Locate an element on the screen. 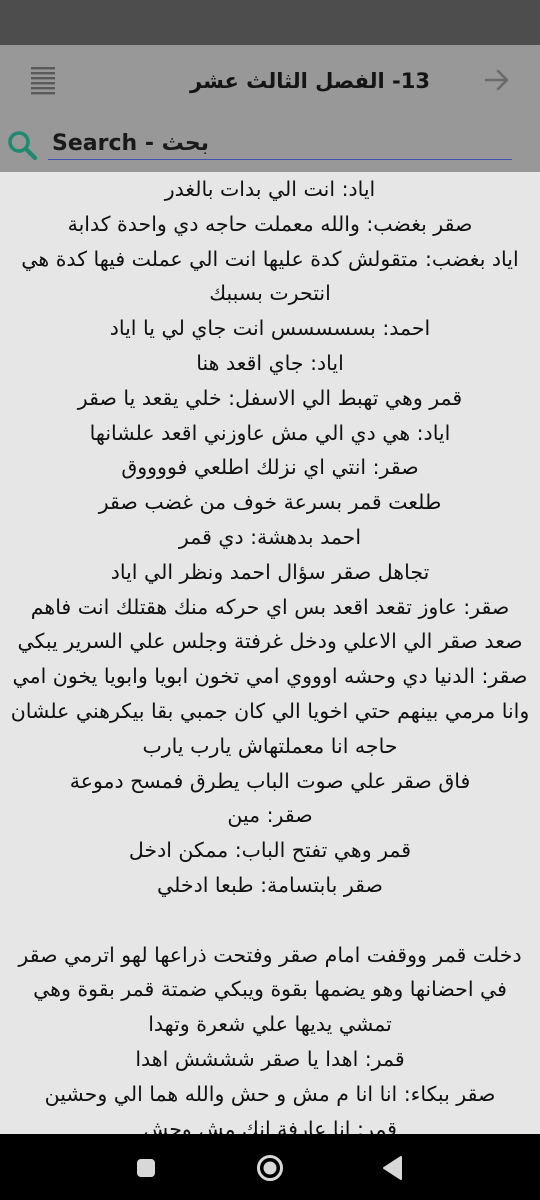 This screenshot has width=540, height=1200. arrow-right-icon is located at coordinates (497, 80).